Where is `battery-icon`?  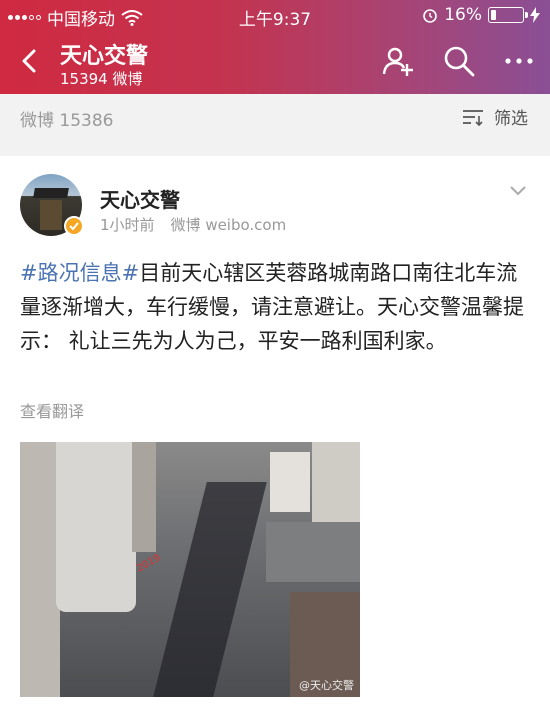
battery-icon is located at coordinates (508, 15).